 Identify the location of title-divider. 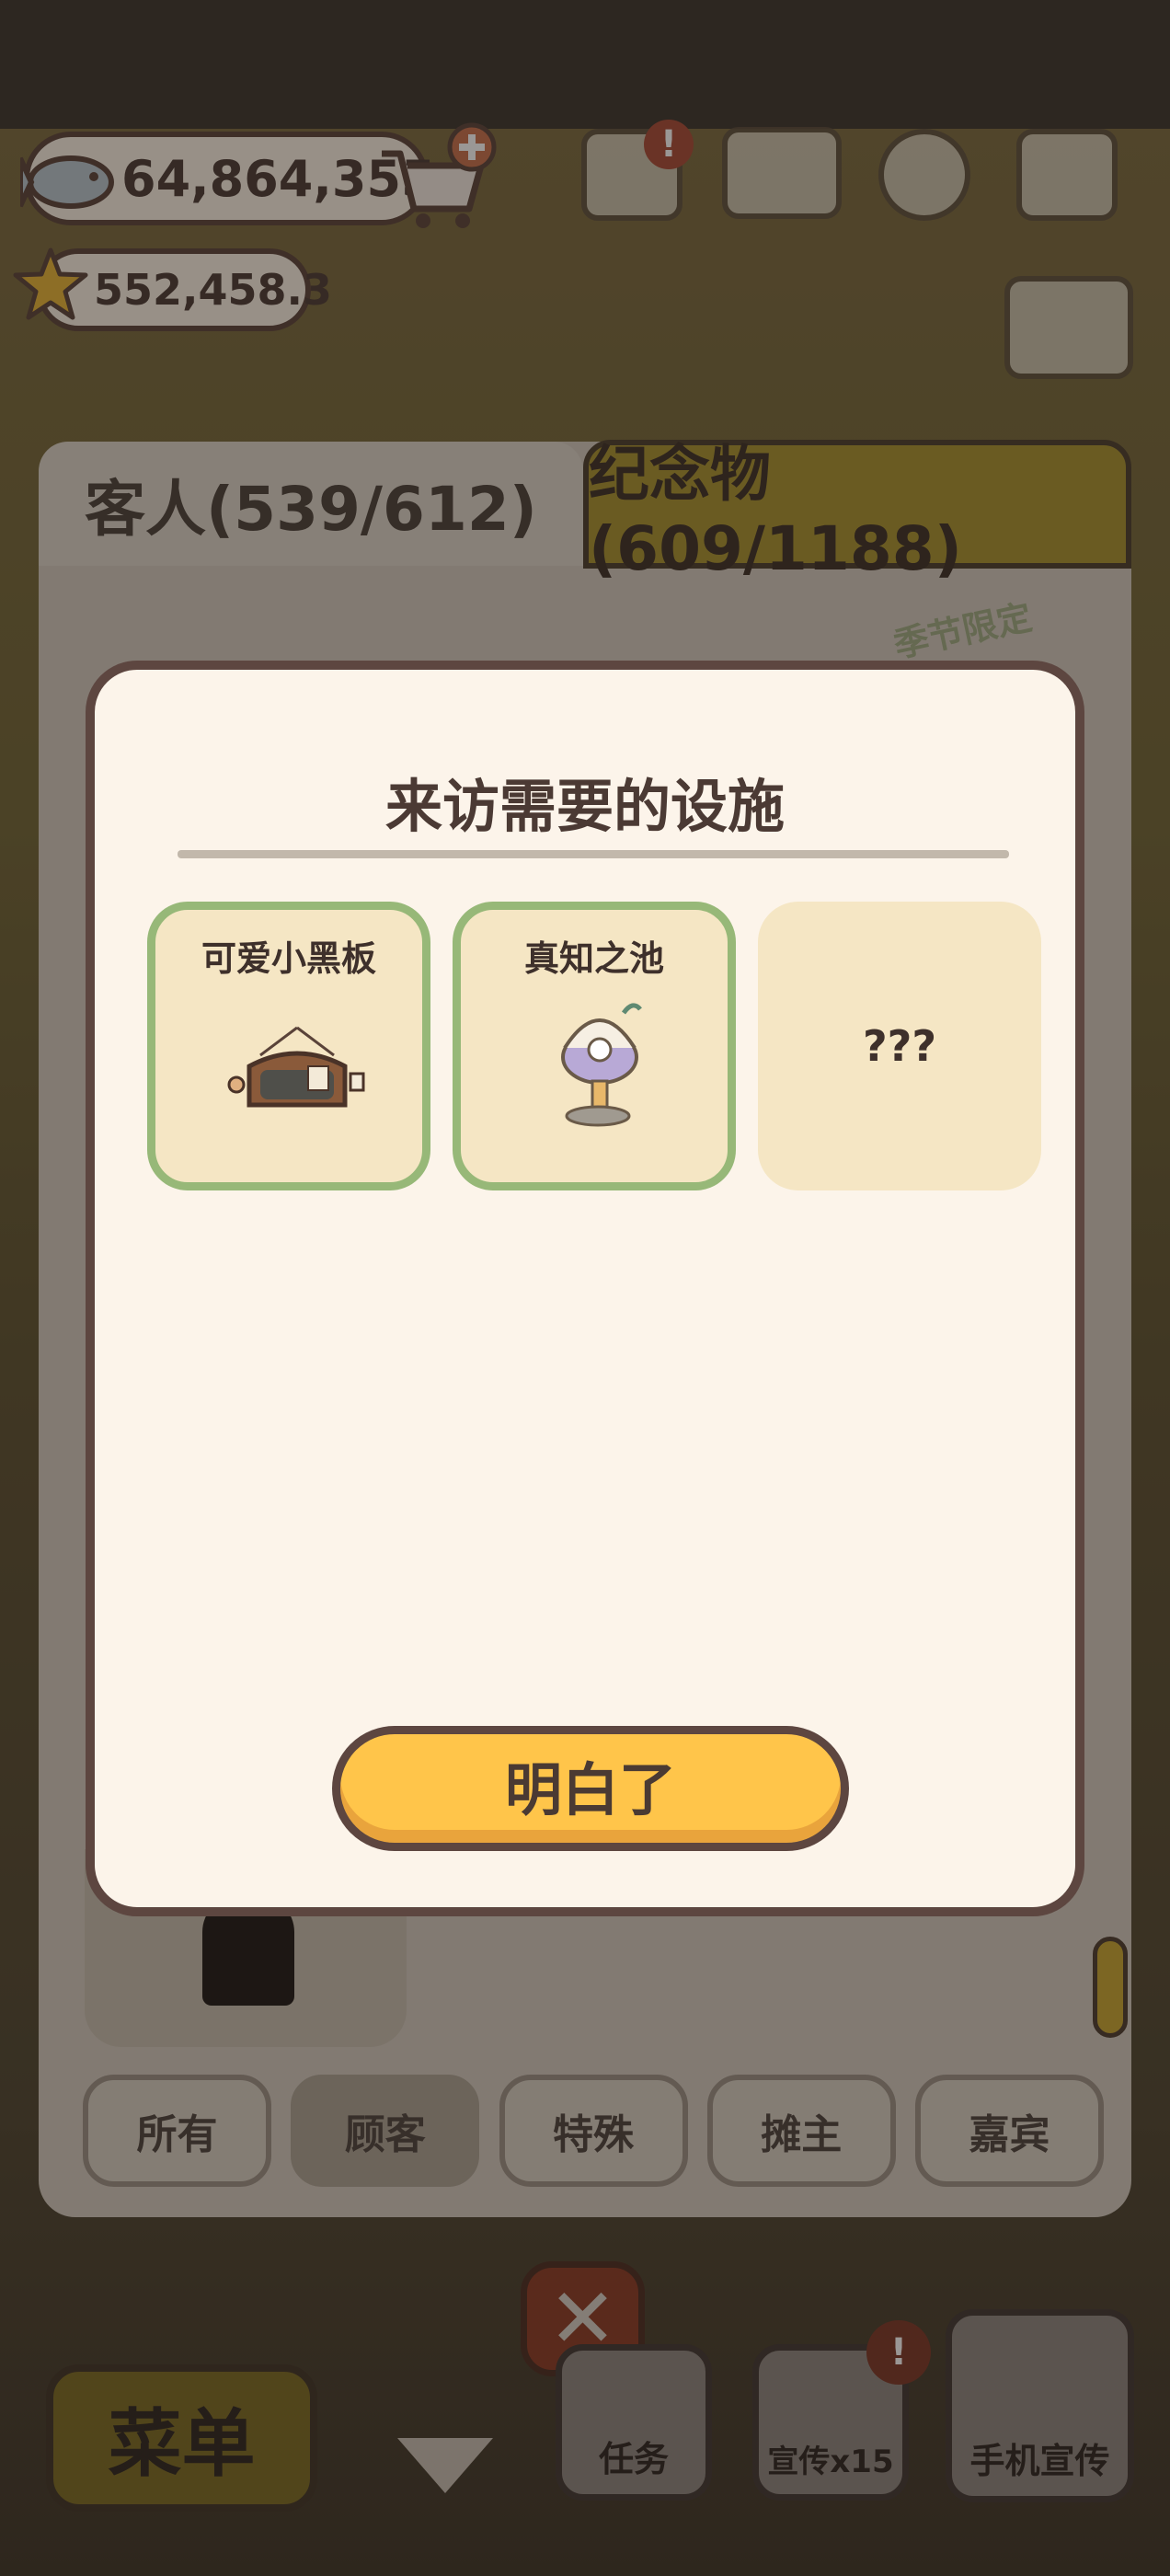
(593, 854).